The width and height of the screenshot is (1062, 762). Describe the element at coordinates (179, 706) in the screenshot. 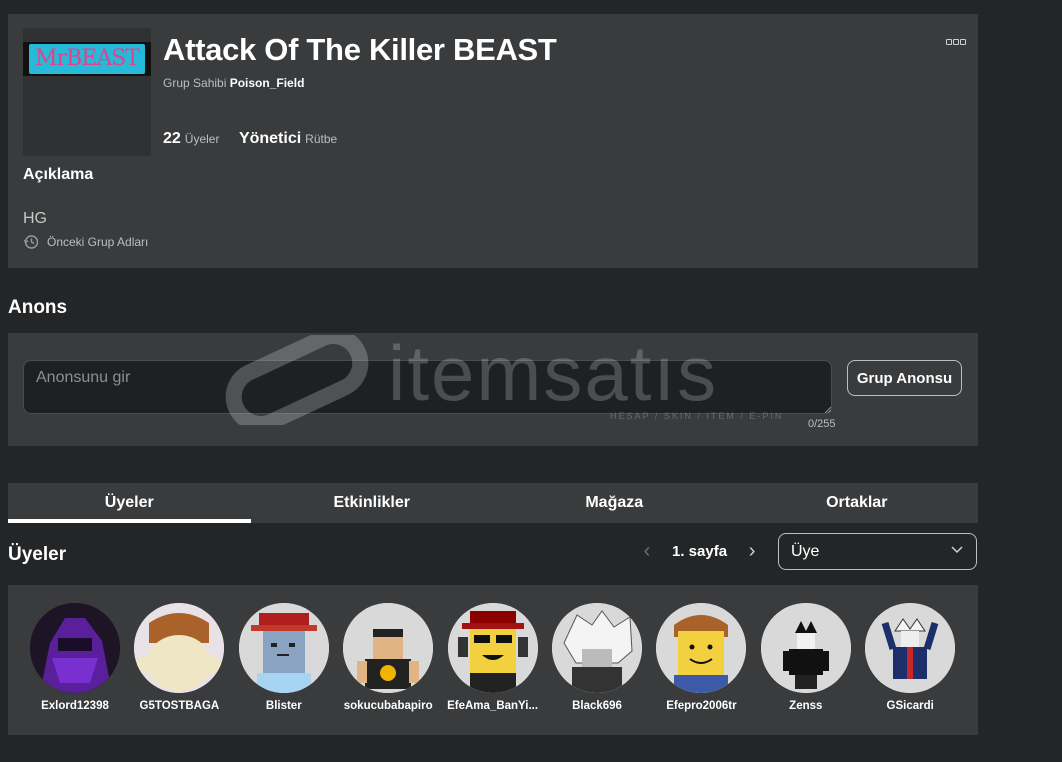

I see `member-name: G5TOSTBAGA` at that location.